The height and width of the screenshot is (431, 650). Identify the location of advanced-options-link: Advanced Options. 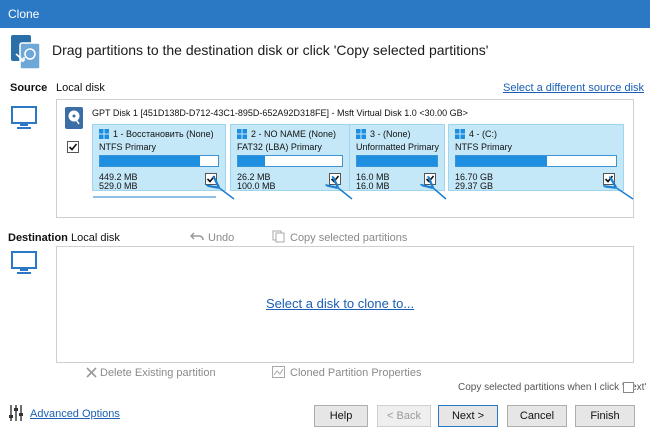
(75, 414).